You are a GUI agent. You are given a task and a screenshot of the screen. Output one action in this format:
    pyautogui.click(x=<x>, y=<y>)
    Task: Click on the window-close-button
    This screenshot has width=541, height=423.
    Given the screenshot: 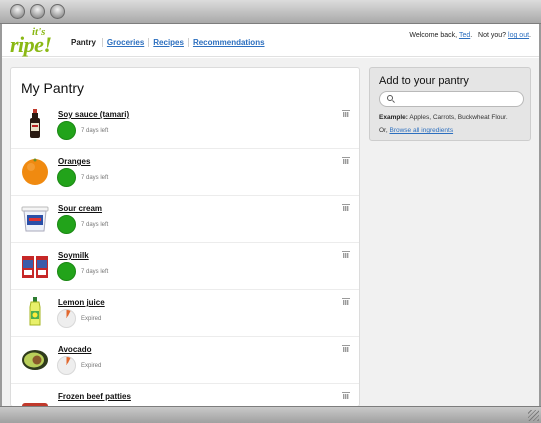 What is the action you would take?
    pyautogui.click(x=17, y=11)
    